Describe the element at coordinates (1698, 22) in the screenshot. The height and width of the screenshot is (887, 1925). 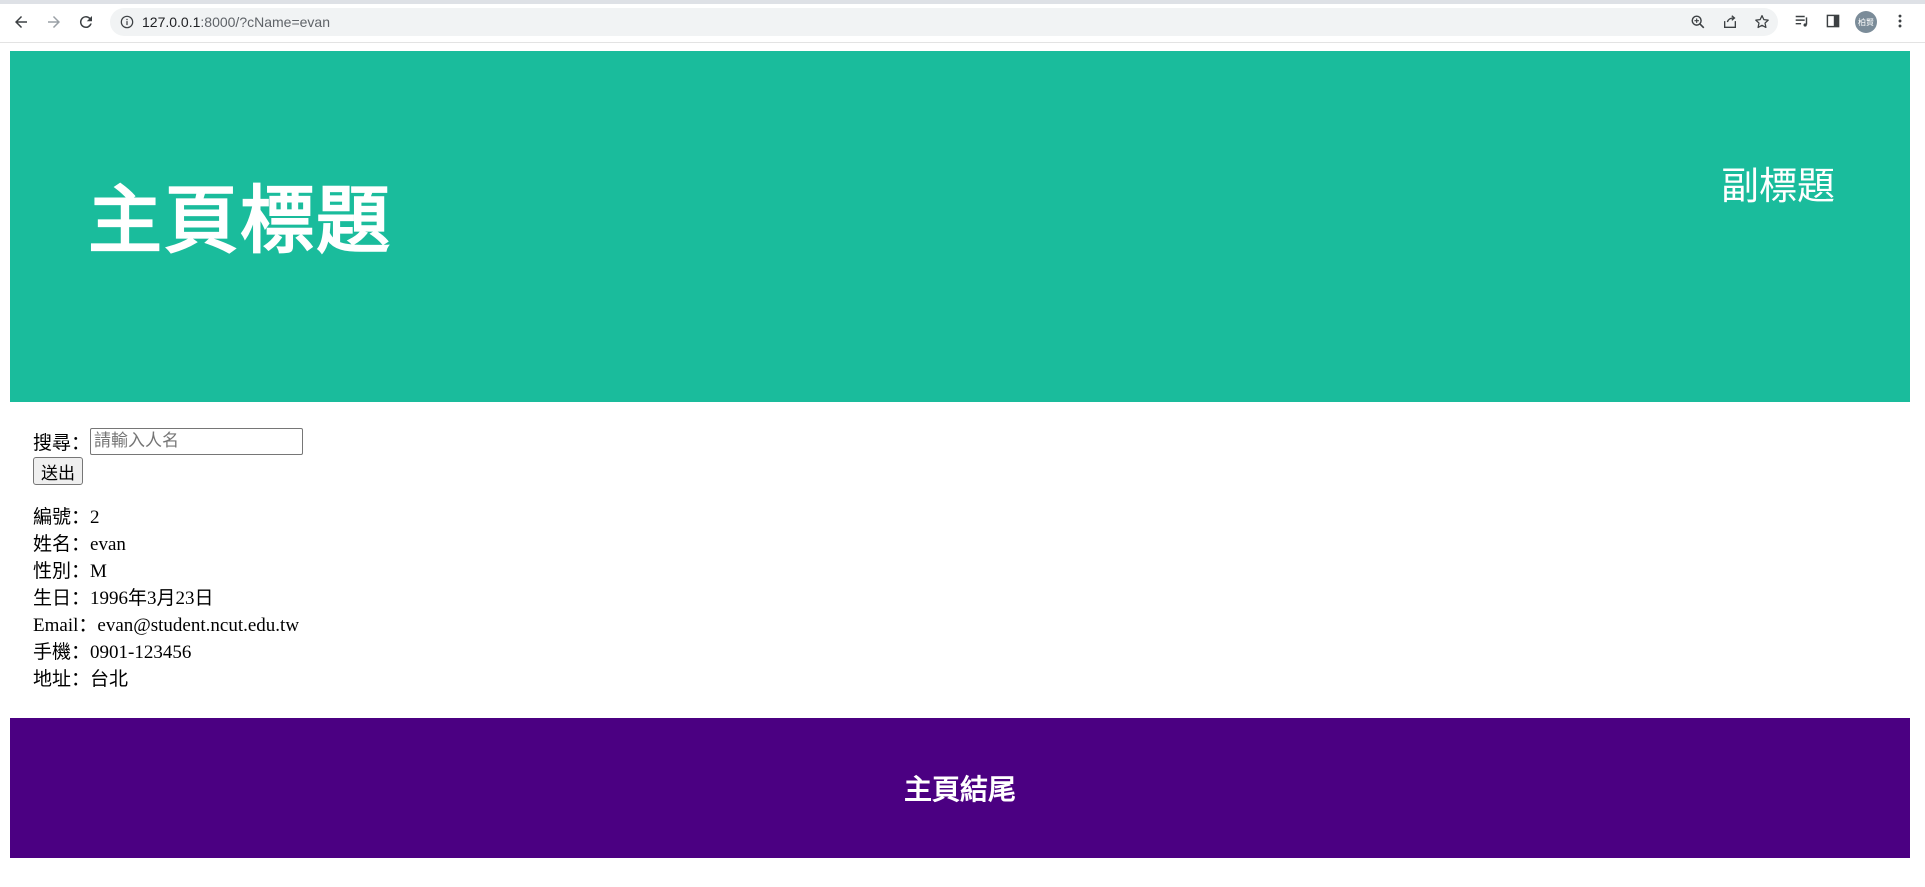
I see `zoom-icon` at that location.